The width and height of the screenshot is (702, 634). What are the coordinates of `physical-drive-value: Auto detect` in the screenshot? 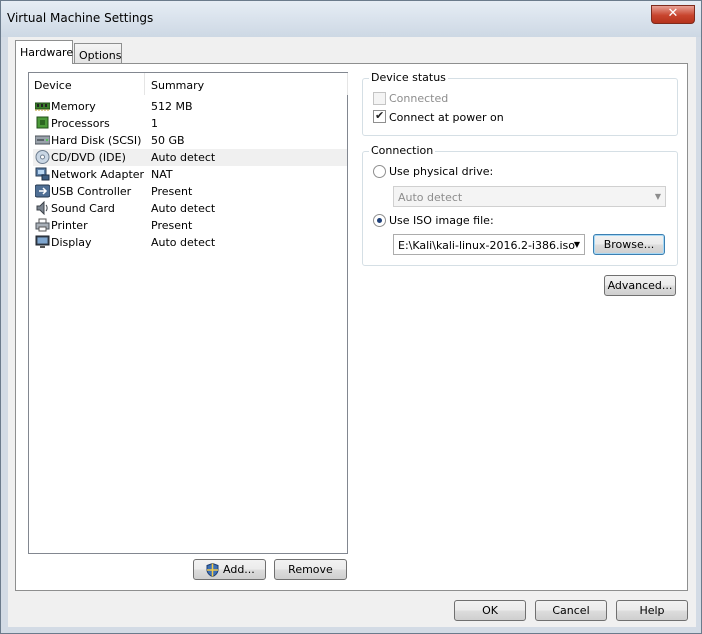 It's located at (430, 197).